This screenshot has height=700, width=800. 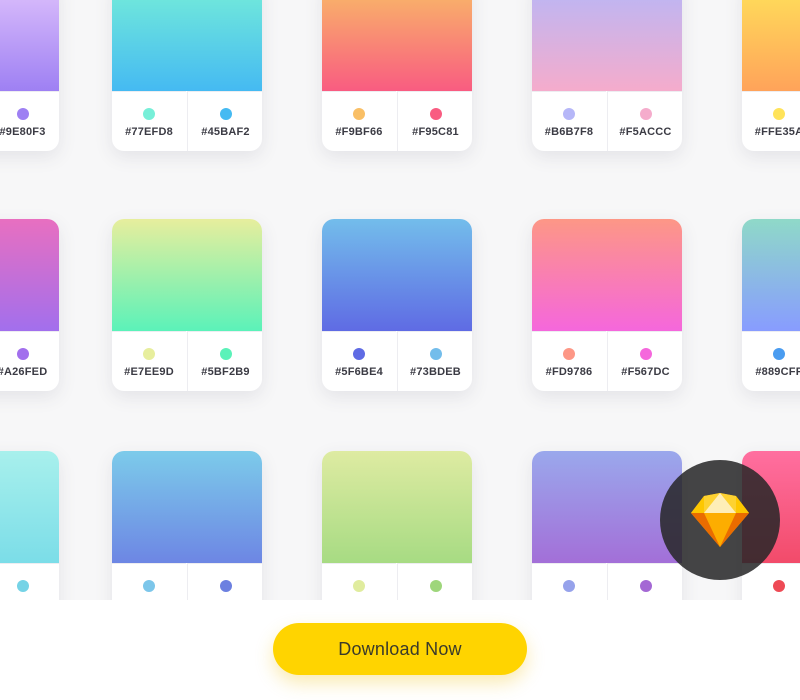 I want to click on hex-code: #F9BF66, so click(x=359, y=132).